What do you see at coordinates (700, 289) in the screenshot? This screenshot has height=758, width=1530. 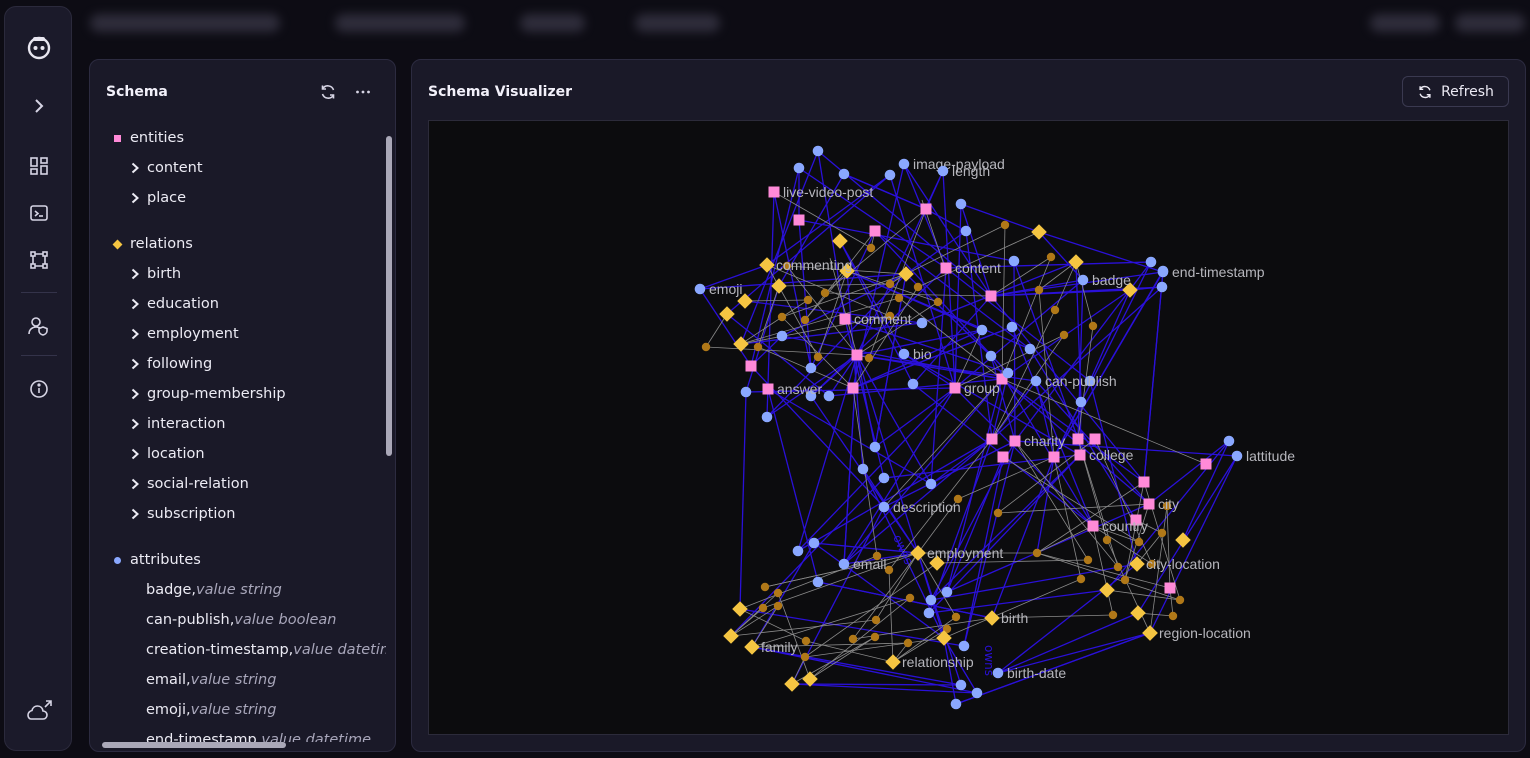 I see `attribute-node-emoji` at bounding box center [700, 289].